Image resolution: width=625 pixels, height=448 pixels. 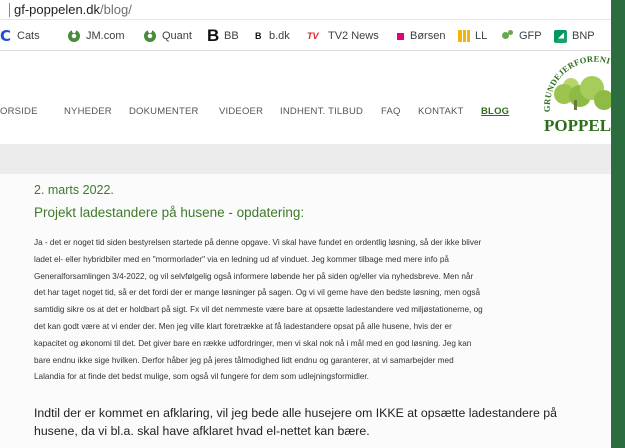 I want to click on square-icon, so click(x=400, y=36).